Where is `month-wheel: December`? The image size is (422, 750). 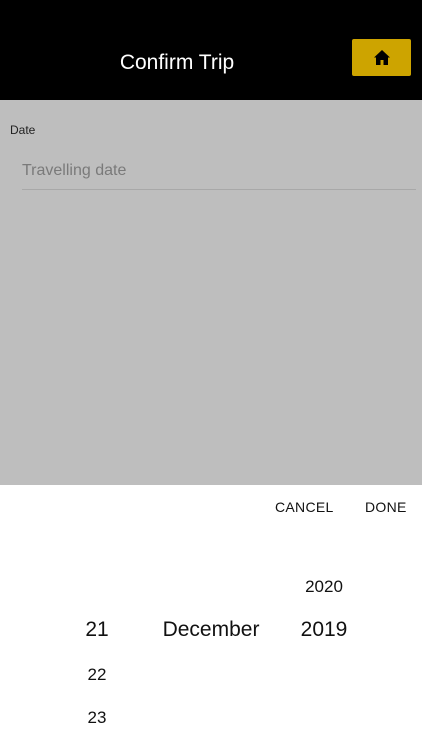 month-wheel: December is located at coordinates (211, 640).